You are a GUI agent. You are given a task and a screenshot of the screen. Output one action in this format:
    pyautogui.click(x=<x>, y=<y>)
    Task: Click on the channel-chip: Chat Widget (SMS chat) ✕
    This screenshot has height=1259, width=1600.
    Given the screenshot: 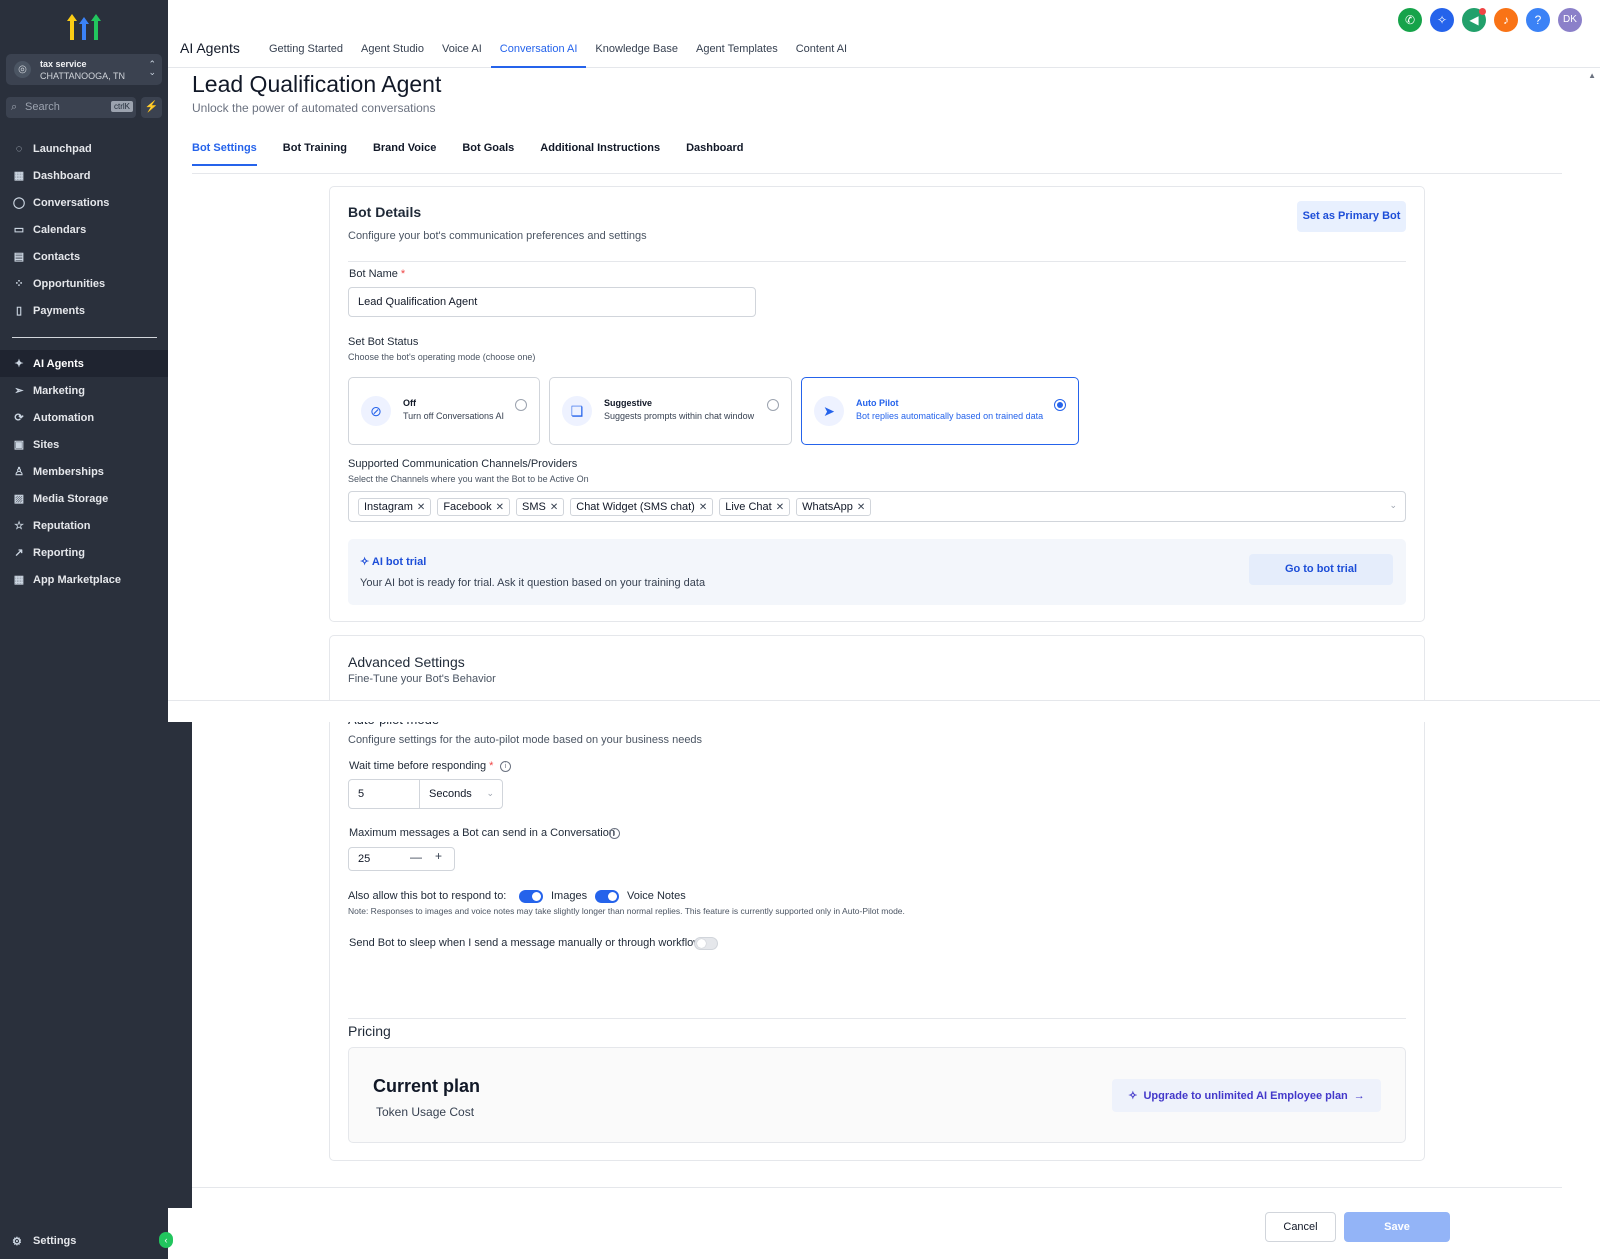 What is the action you would take?
    pyautogui.click(x=642, y=507)
    